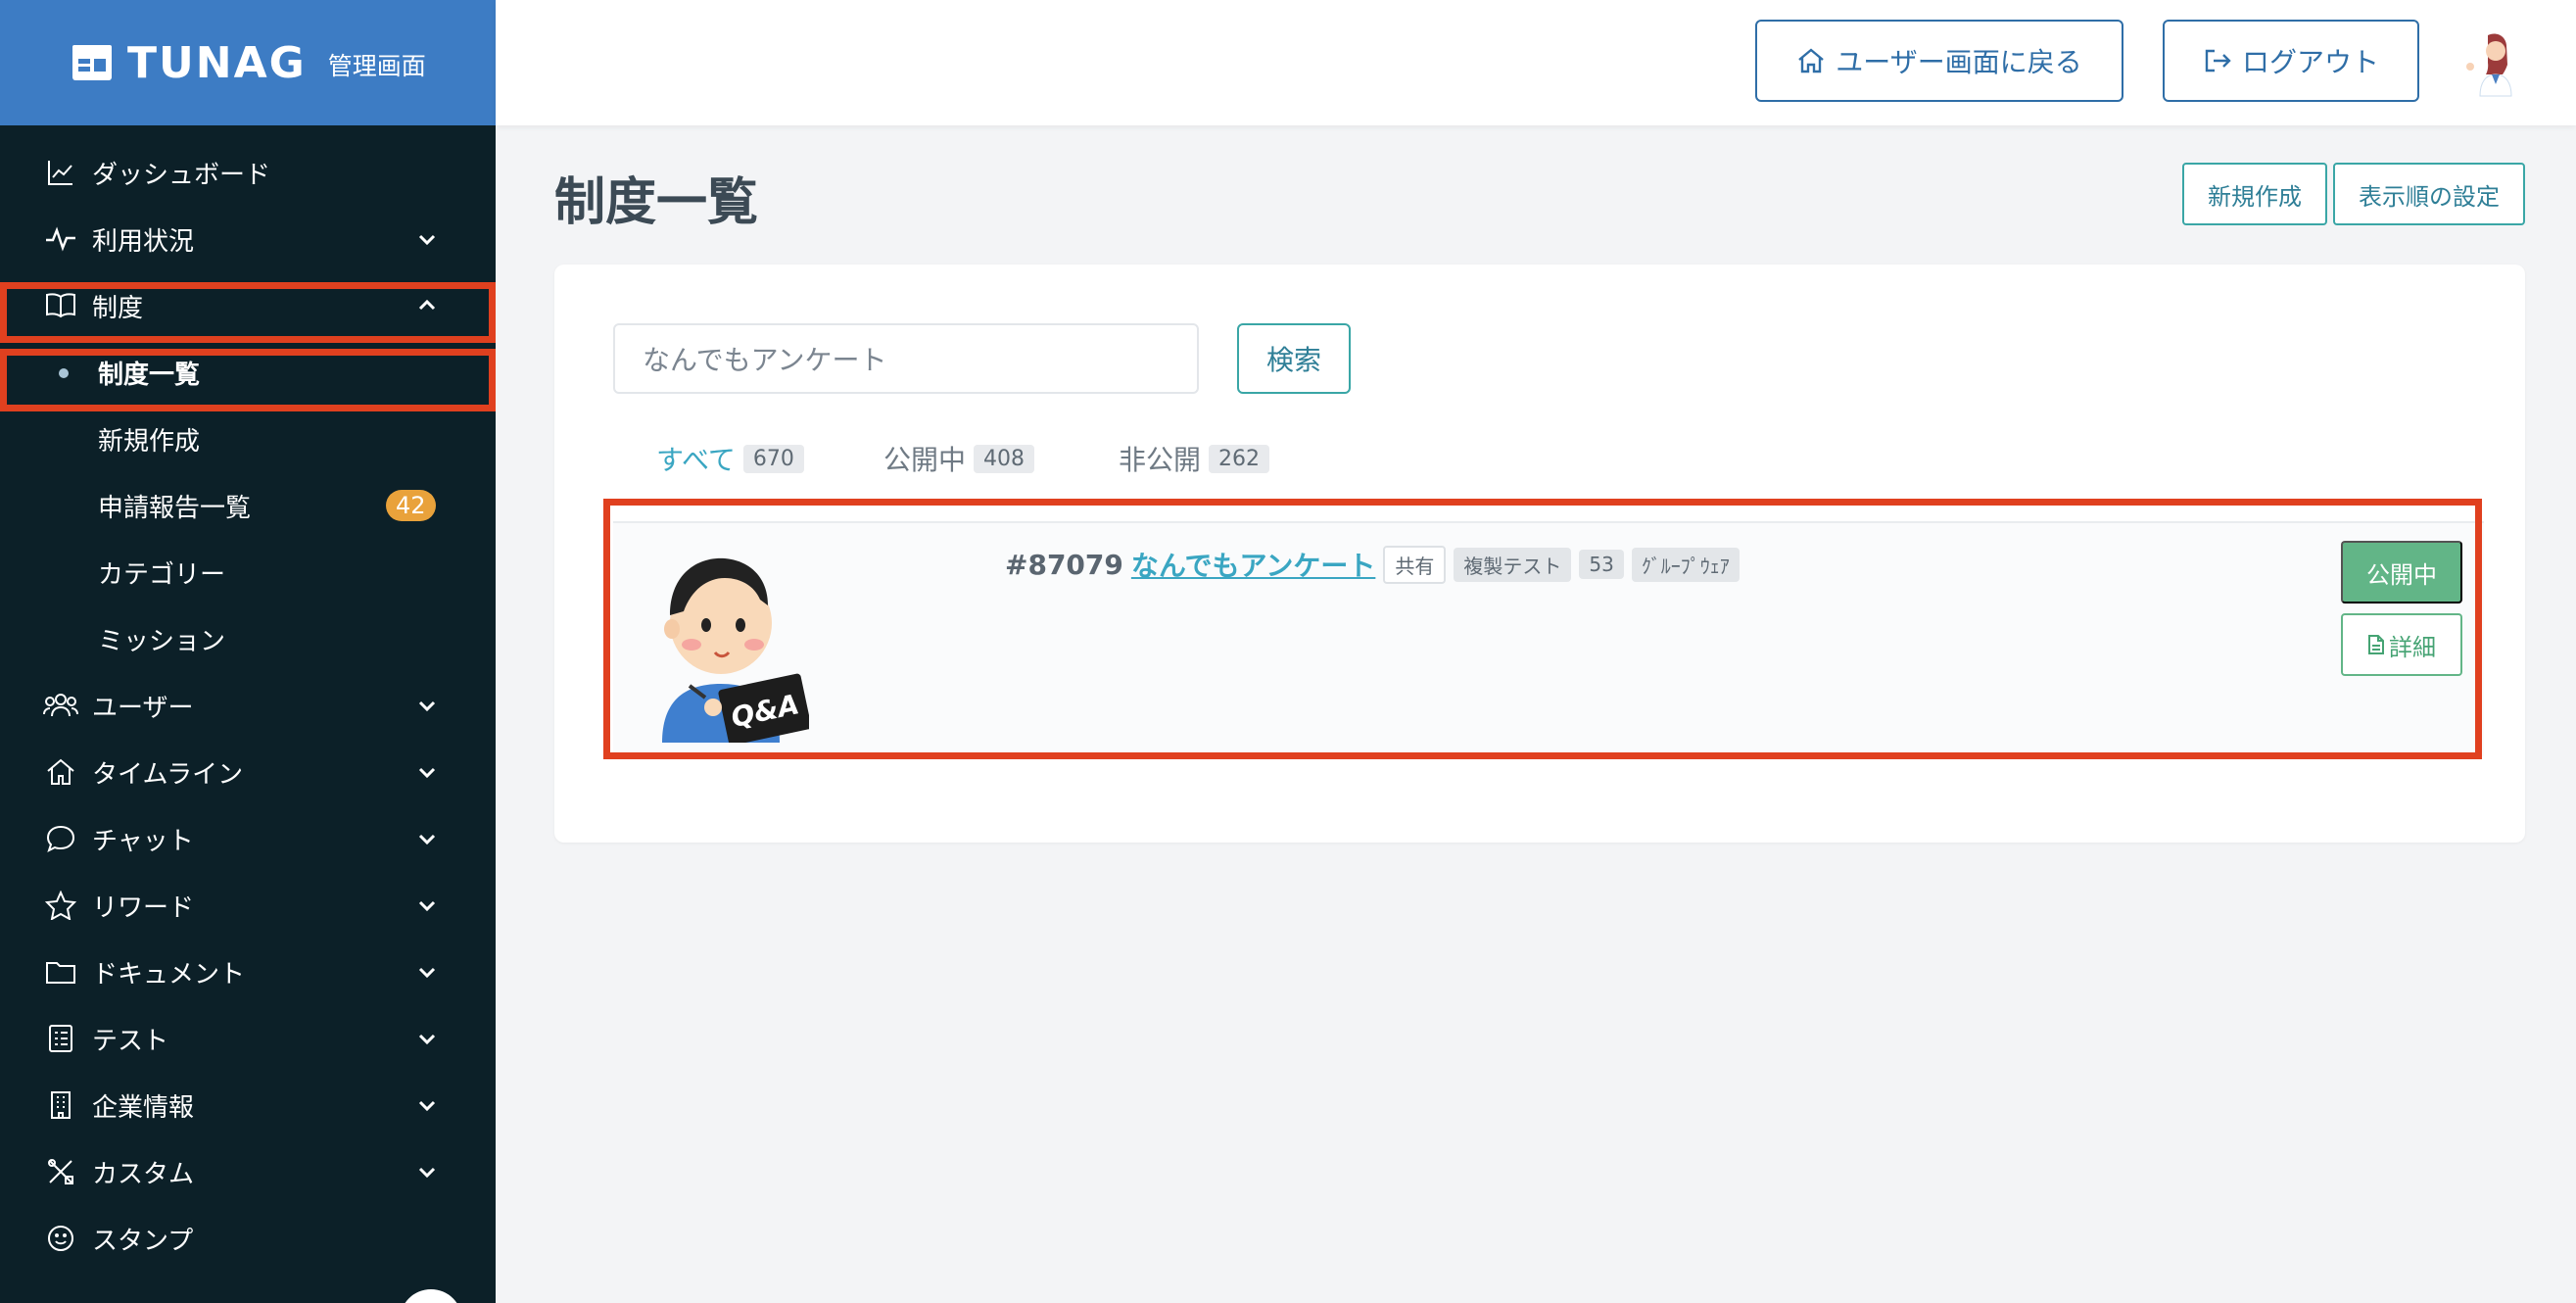  Describe the element at coordinates (2494, 64) in the screenshot. I see `user-avatar` at that location.